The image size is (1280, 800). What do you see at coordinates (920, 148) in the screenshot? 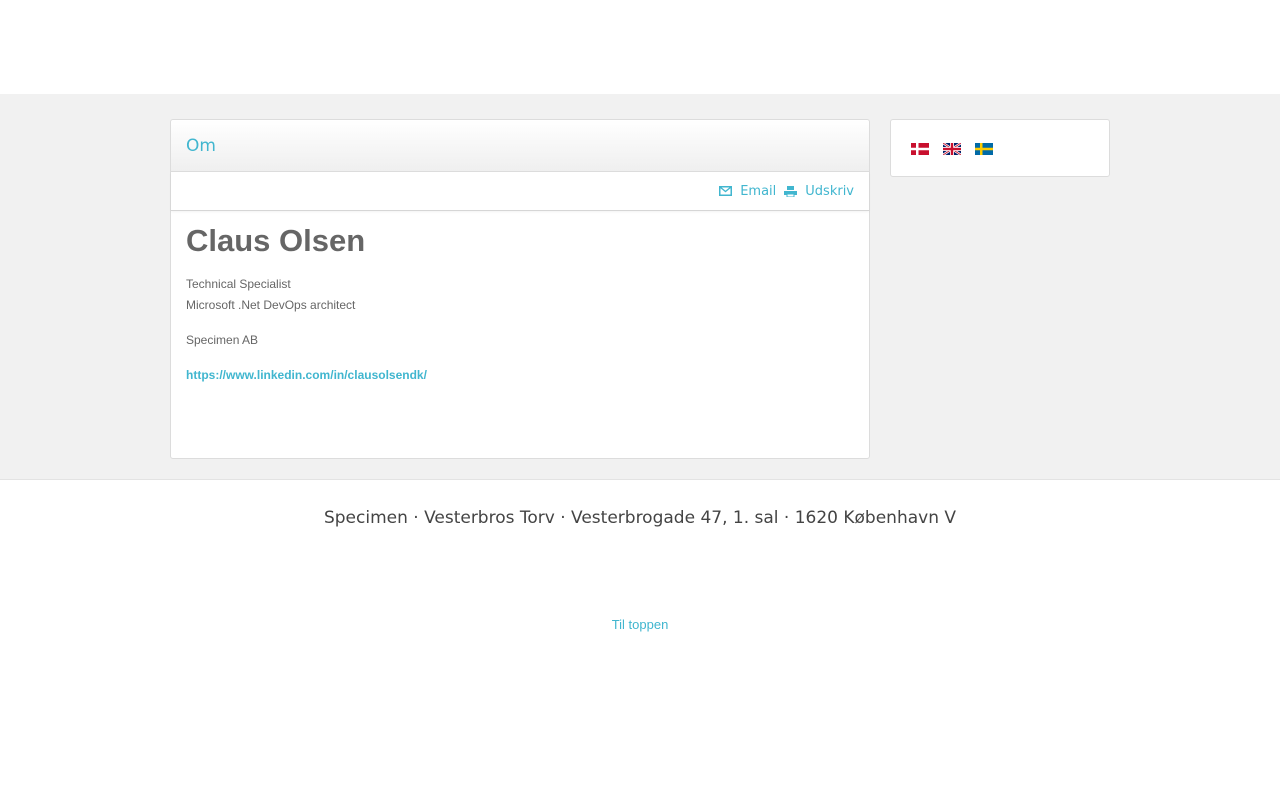
I see `danish-flag-icon` at bounding box center [920, 148].